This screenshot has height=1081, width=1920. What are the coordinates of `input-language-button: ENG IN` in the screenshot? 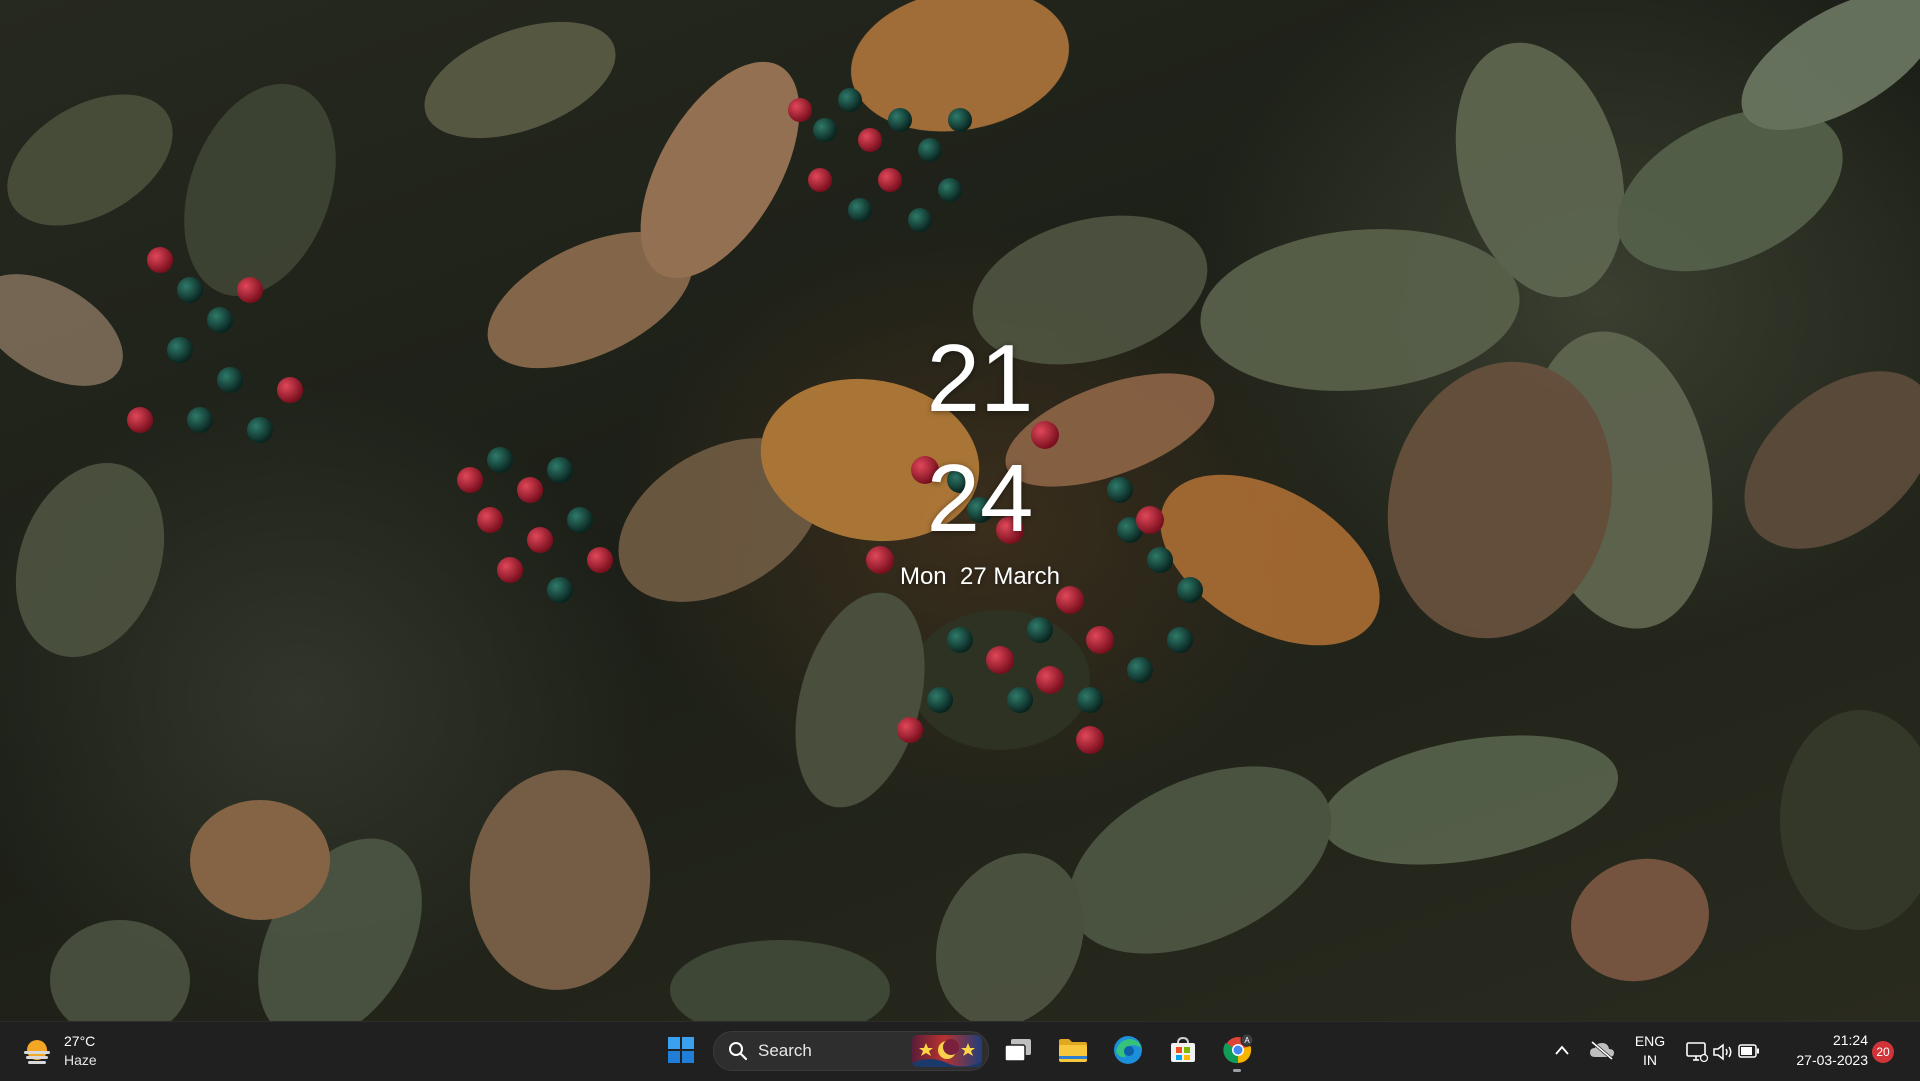 It's located at (1650, 1052).